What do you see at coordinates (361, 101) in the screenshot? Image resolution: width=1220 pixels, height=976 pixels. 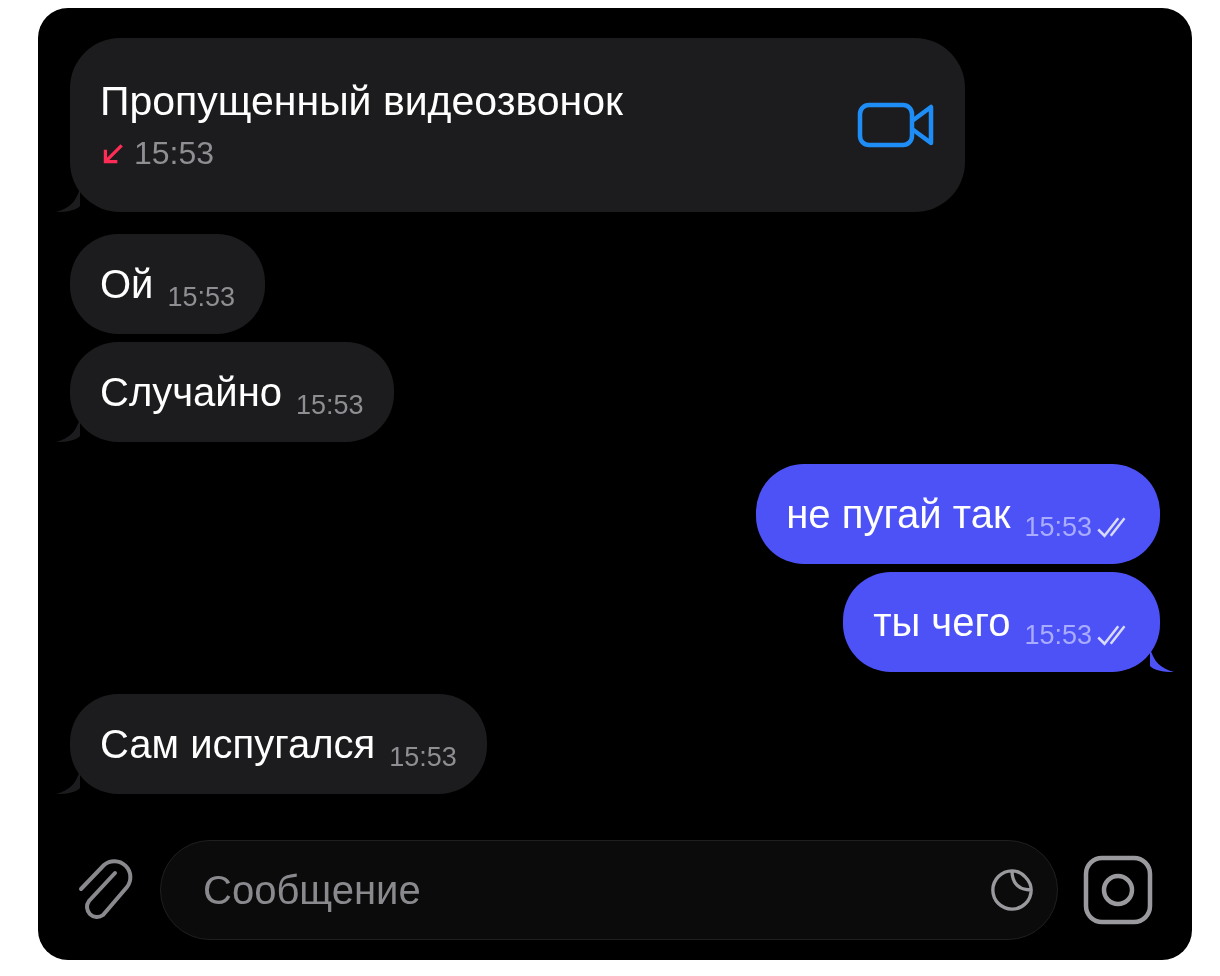 I see `call-title: Пропущенный видеозвонок` at bounding box center [361, 101].